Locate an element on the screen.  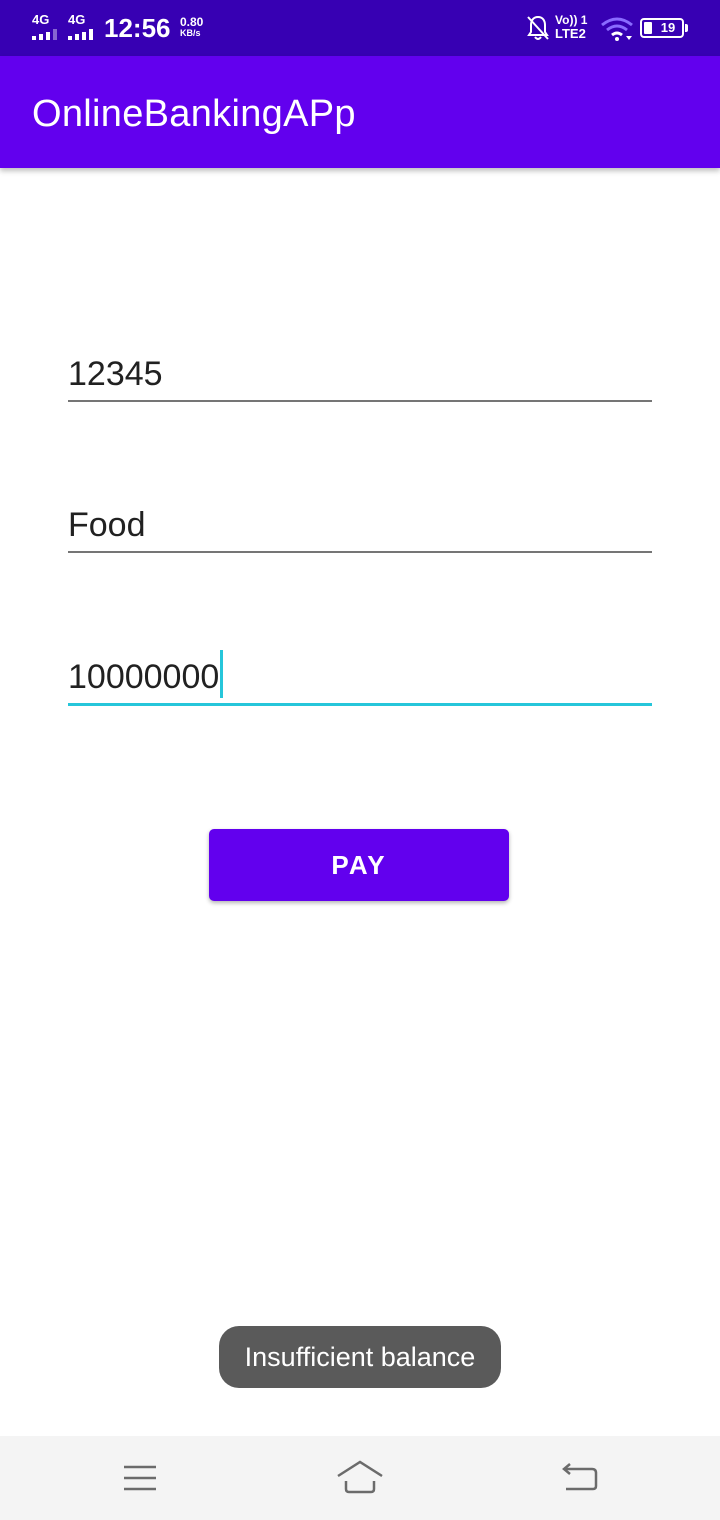
home-icon is located at coordinates (360, 1478).